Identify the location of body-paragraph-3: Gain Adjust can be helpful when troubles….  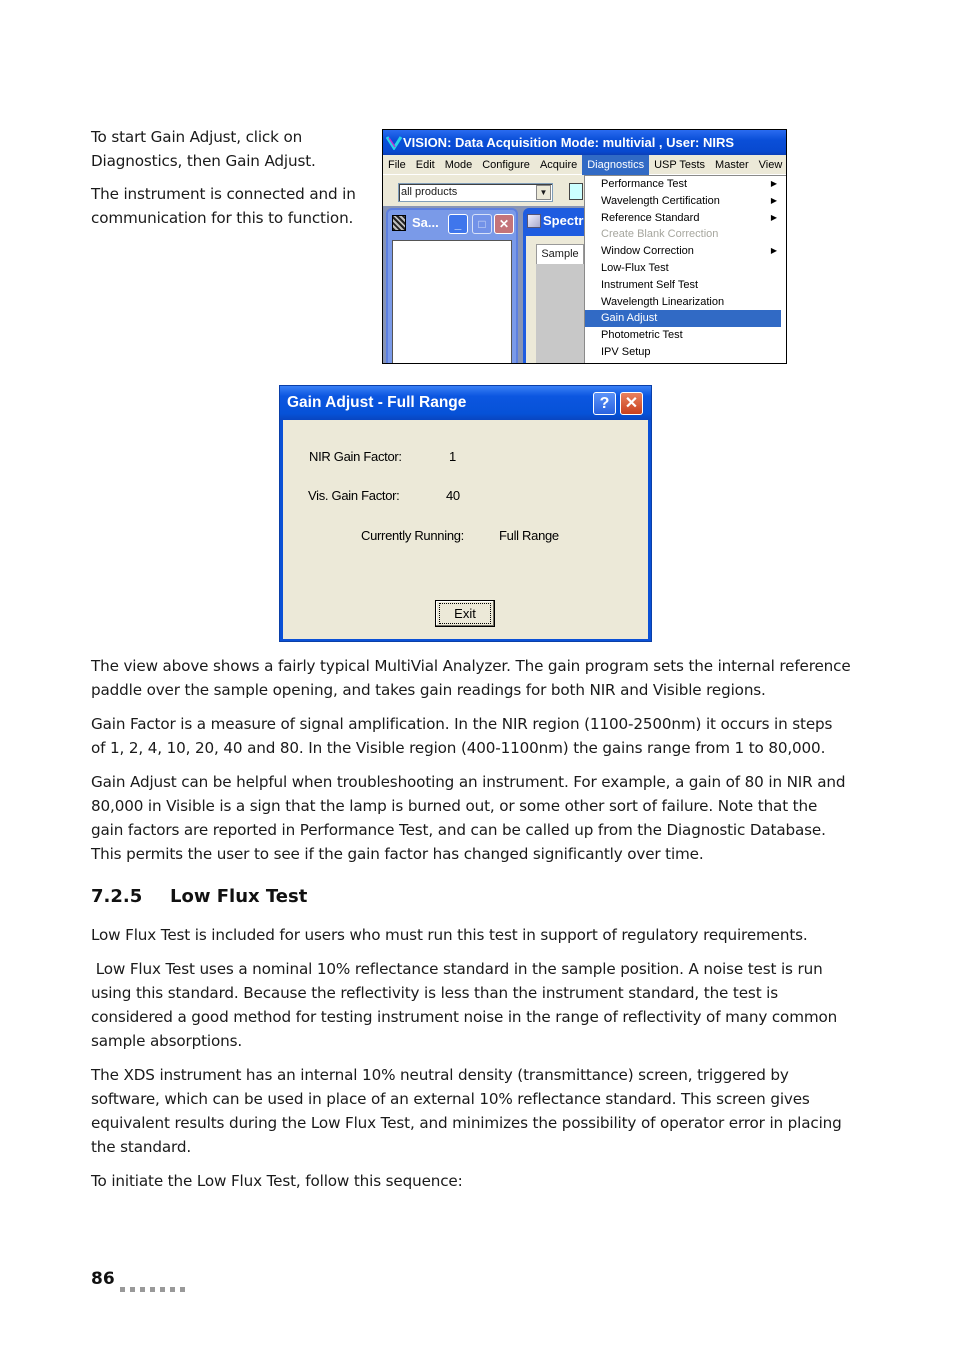
(468, 818).